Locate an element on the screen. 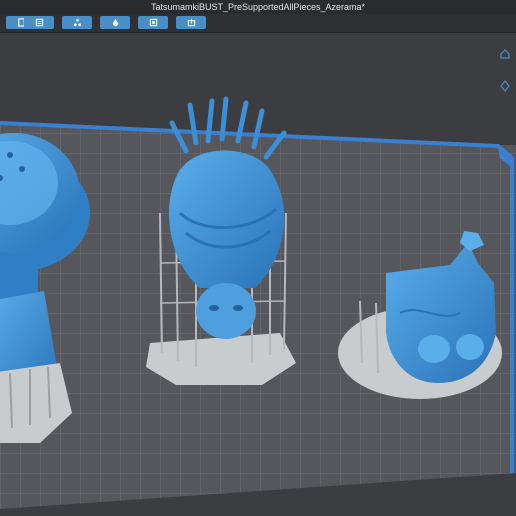  toolbar is located at coordinates (258, 23).